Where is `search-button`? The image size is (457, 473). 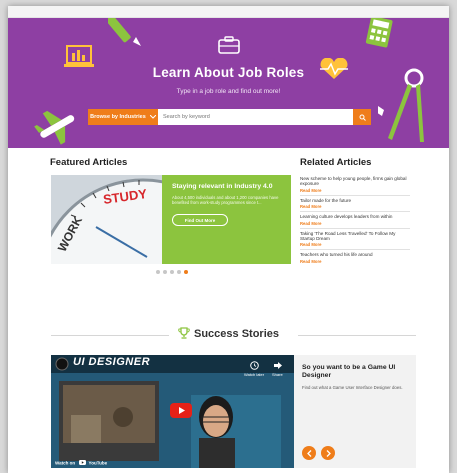
search-button is located at coordinates (362, 117).